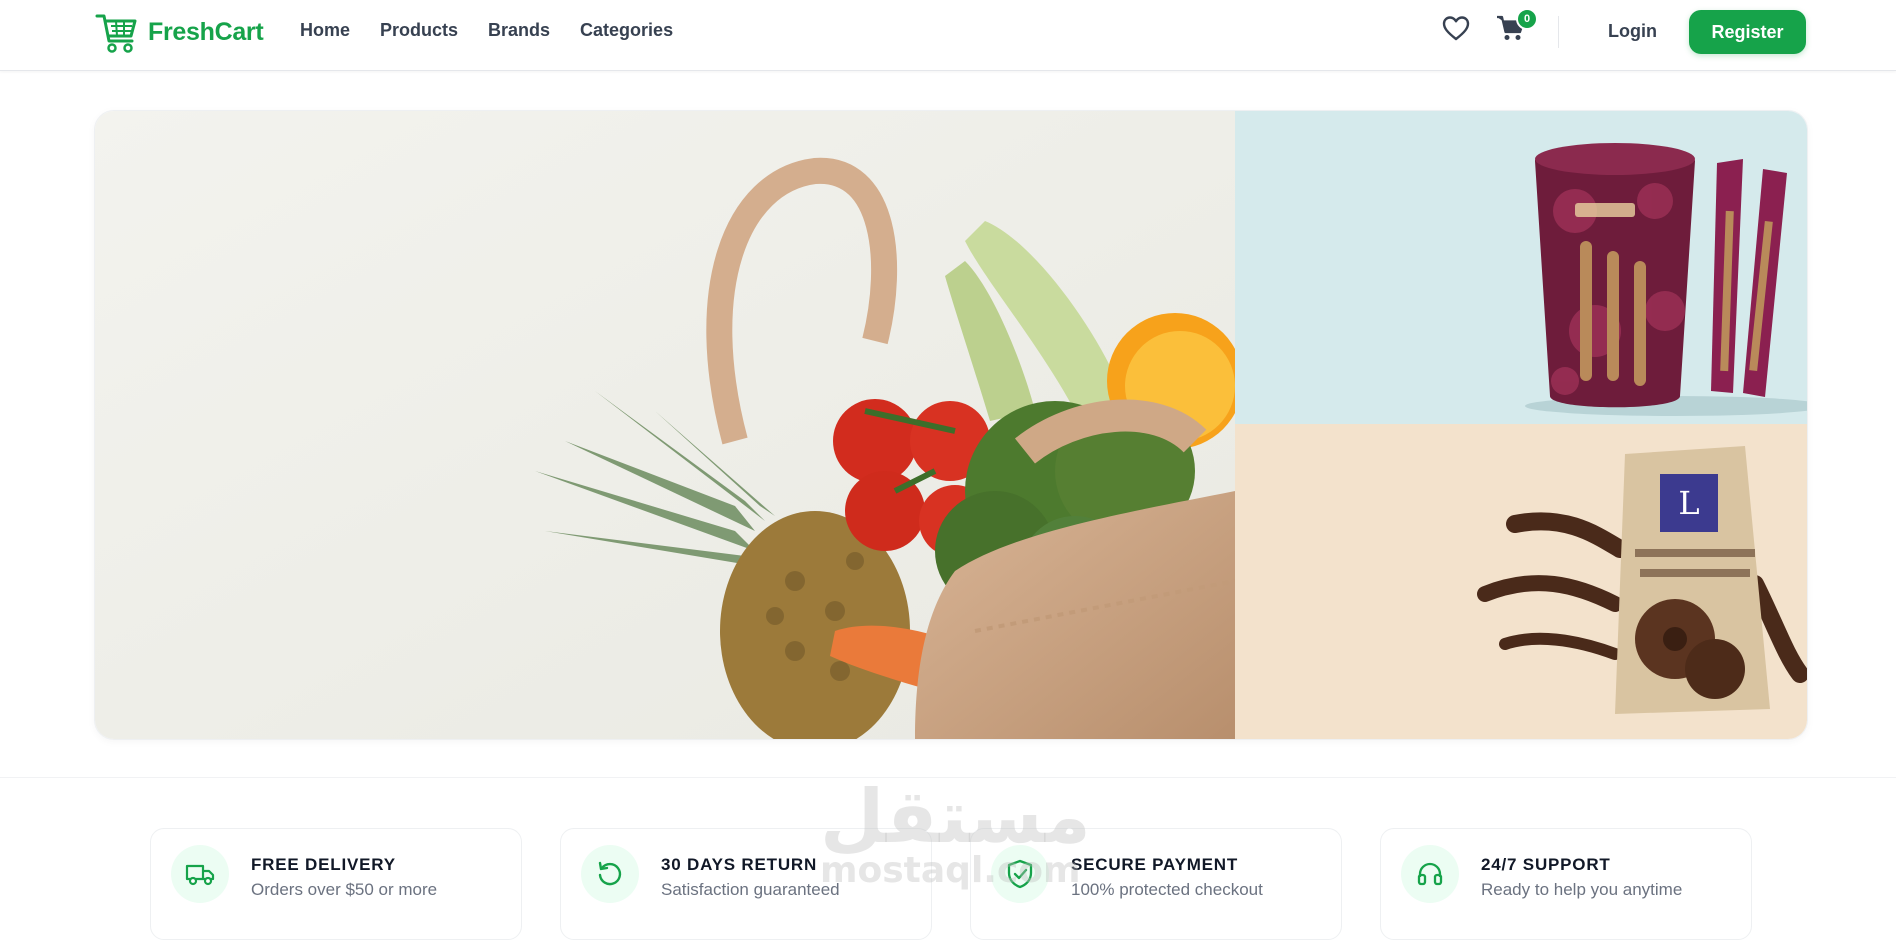 This screenshot has height=940, width=1896. Describe the element at coordinates (323, 864) in the screenshot. I see `feature-title: FREE DELIVERY` at that location.